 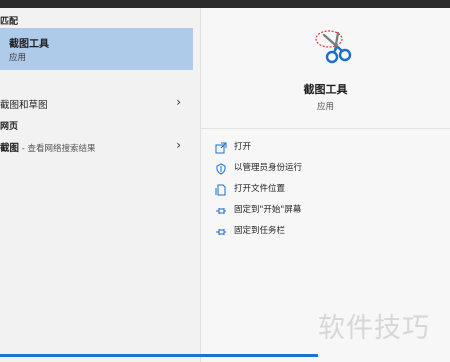 What do you see at coordinates (325, 128) in the screenshot?
I see `details-separator` at bounding box center [325, 128].